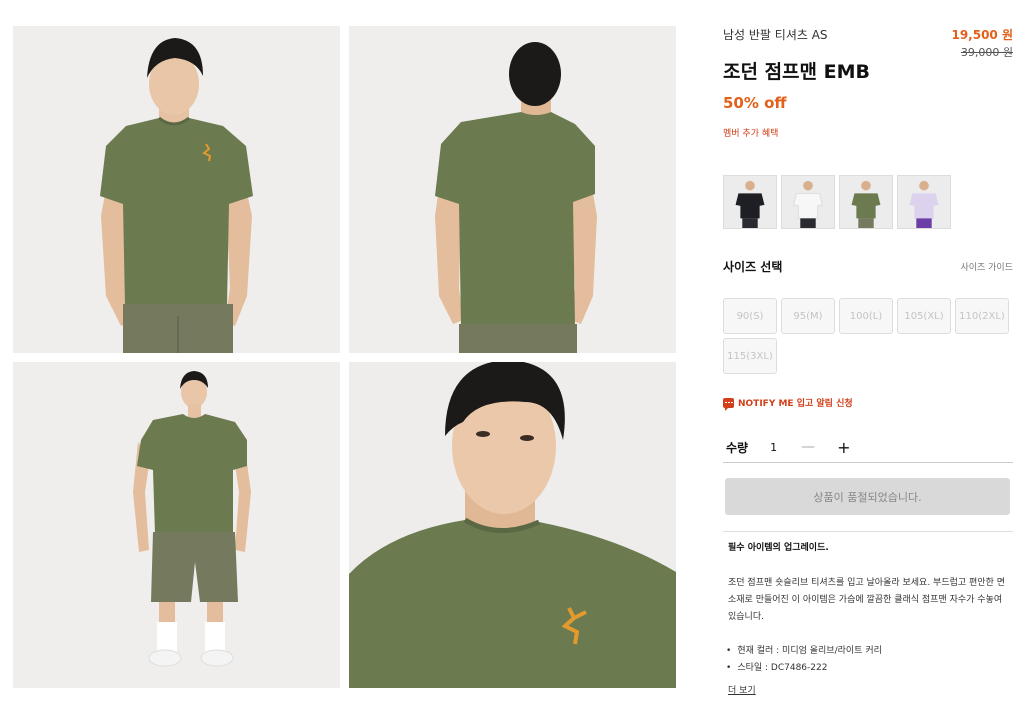 This screenshot has height=711, width=1022. I want to click on member-benefit-link: 멤버 추가 혜택, so click(750, 132).